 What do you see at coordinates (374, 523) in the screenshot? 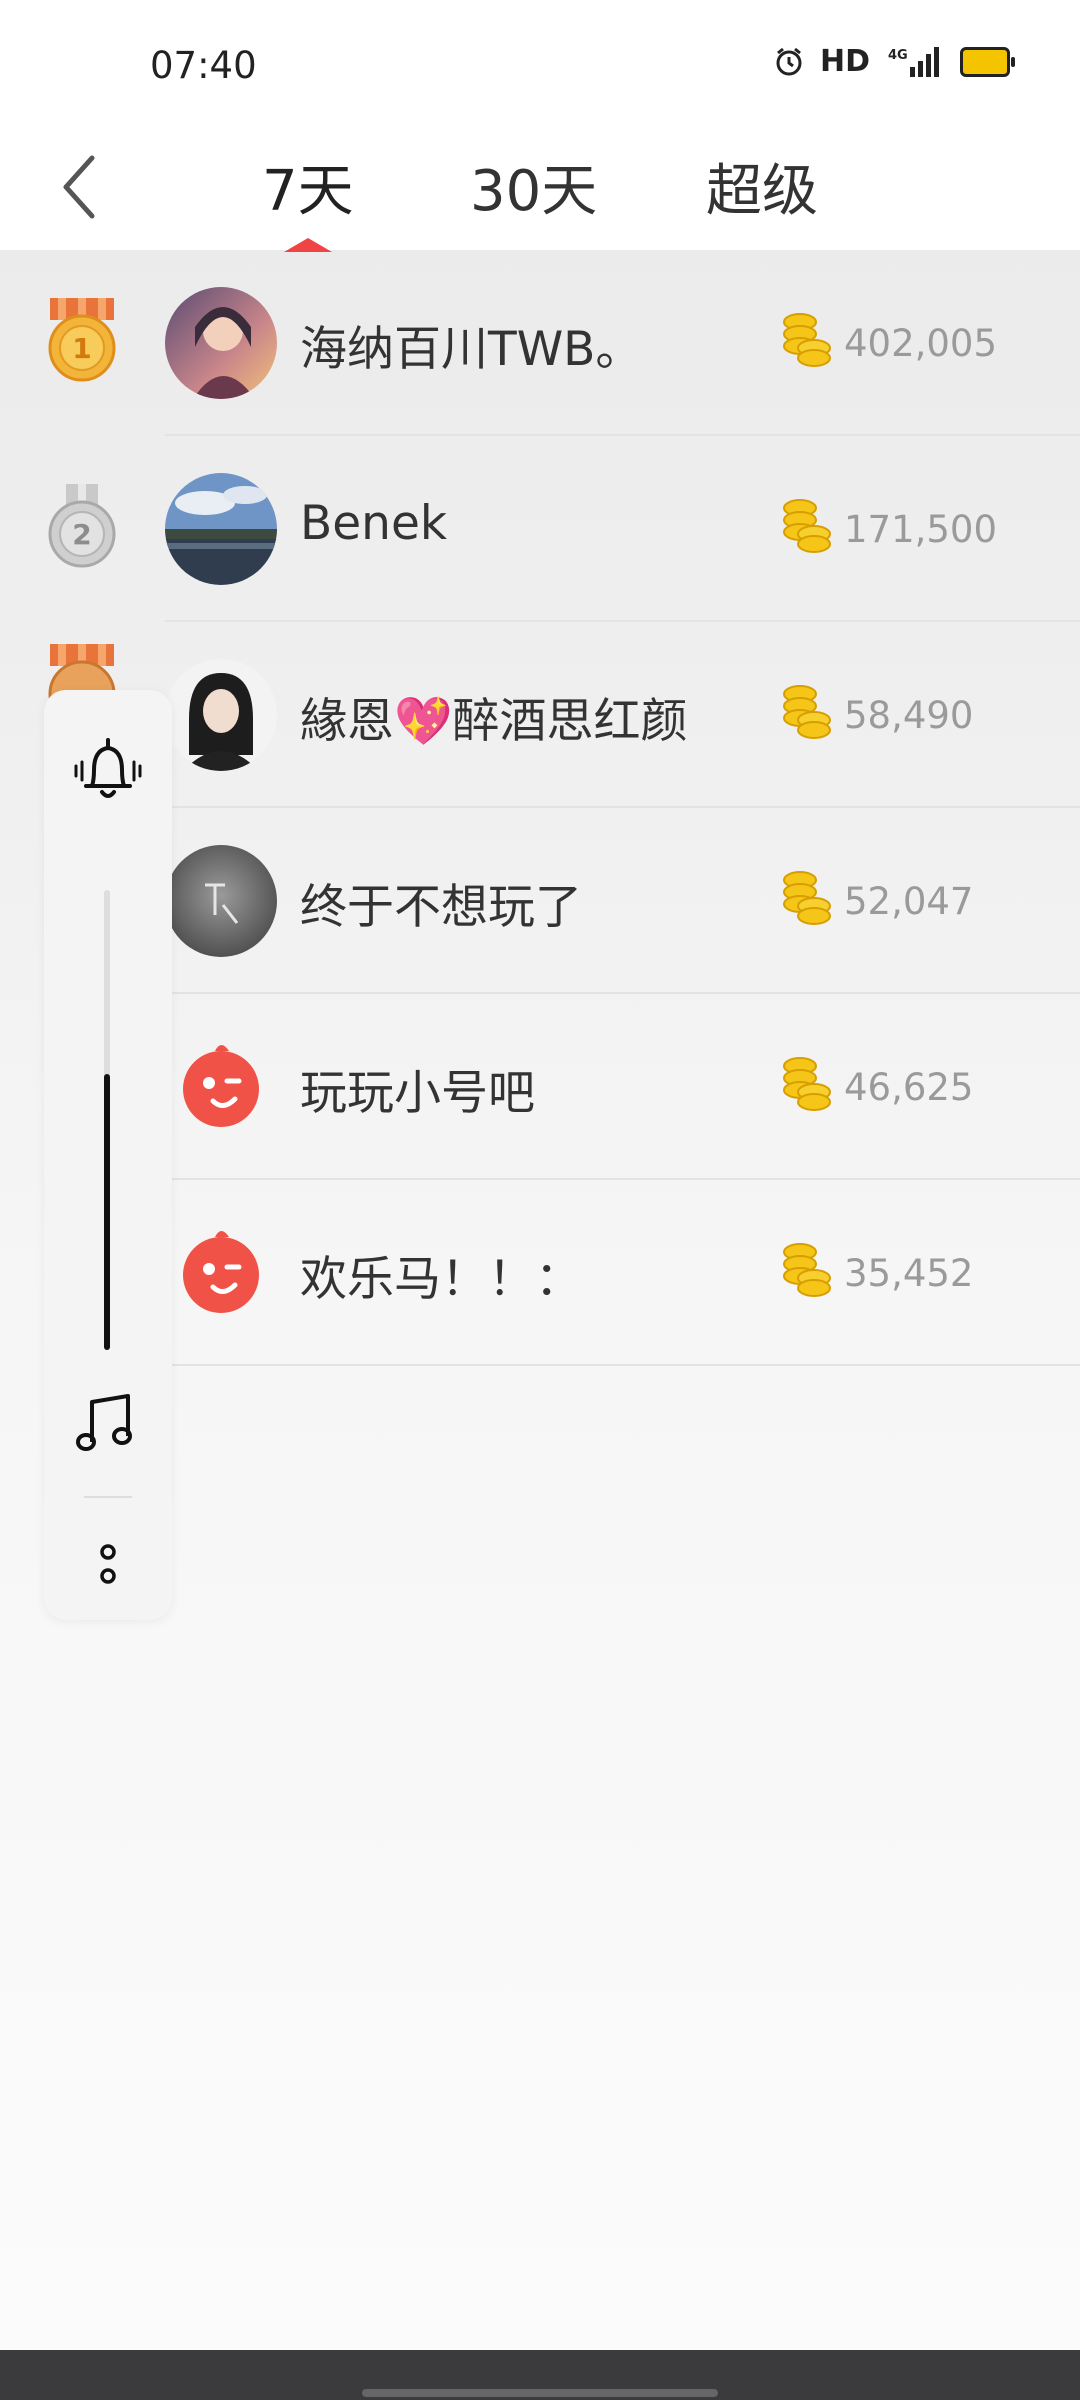
I see `user-name: Benek` at bounding box center [374, 523].